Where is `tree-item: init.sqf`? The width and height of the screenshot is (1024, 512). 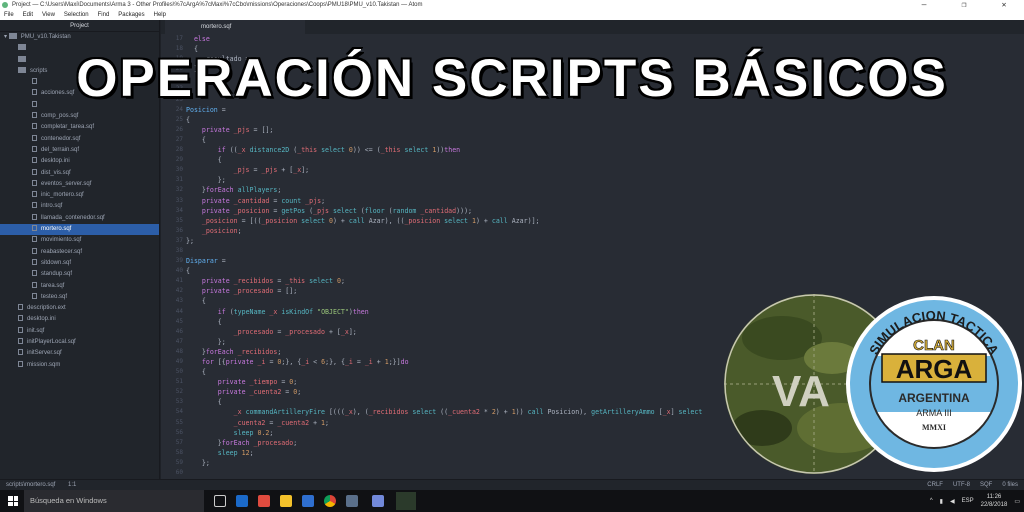 tree-item: init.sqf is located at coordinates (79, 331).